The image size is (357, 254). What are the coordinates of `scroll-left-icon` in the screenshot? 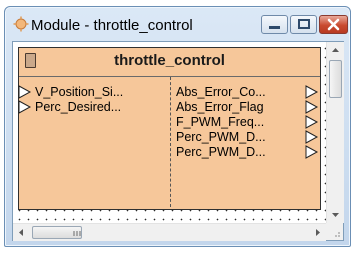 It's located at (21, 232).